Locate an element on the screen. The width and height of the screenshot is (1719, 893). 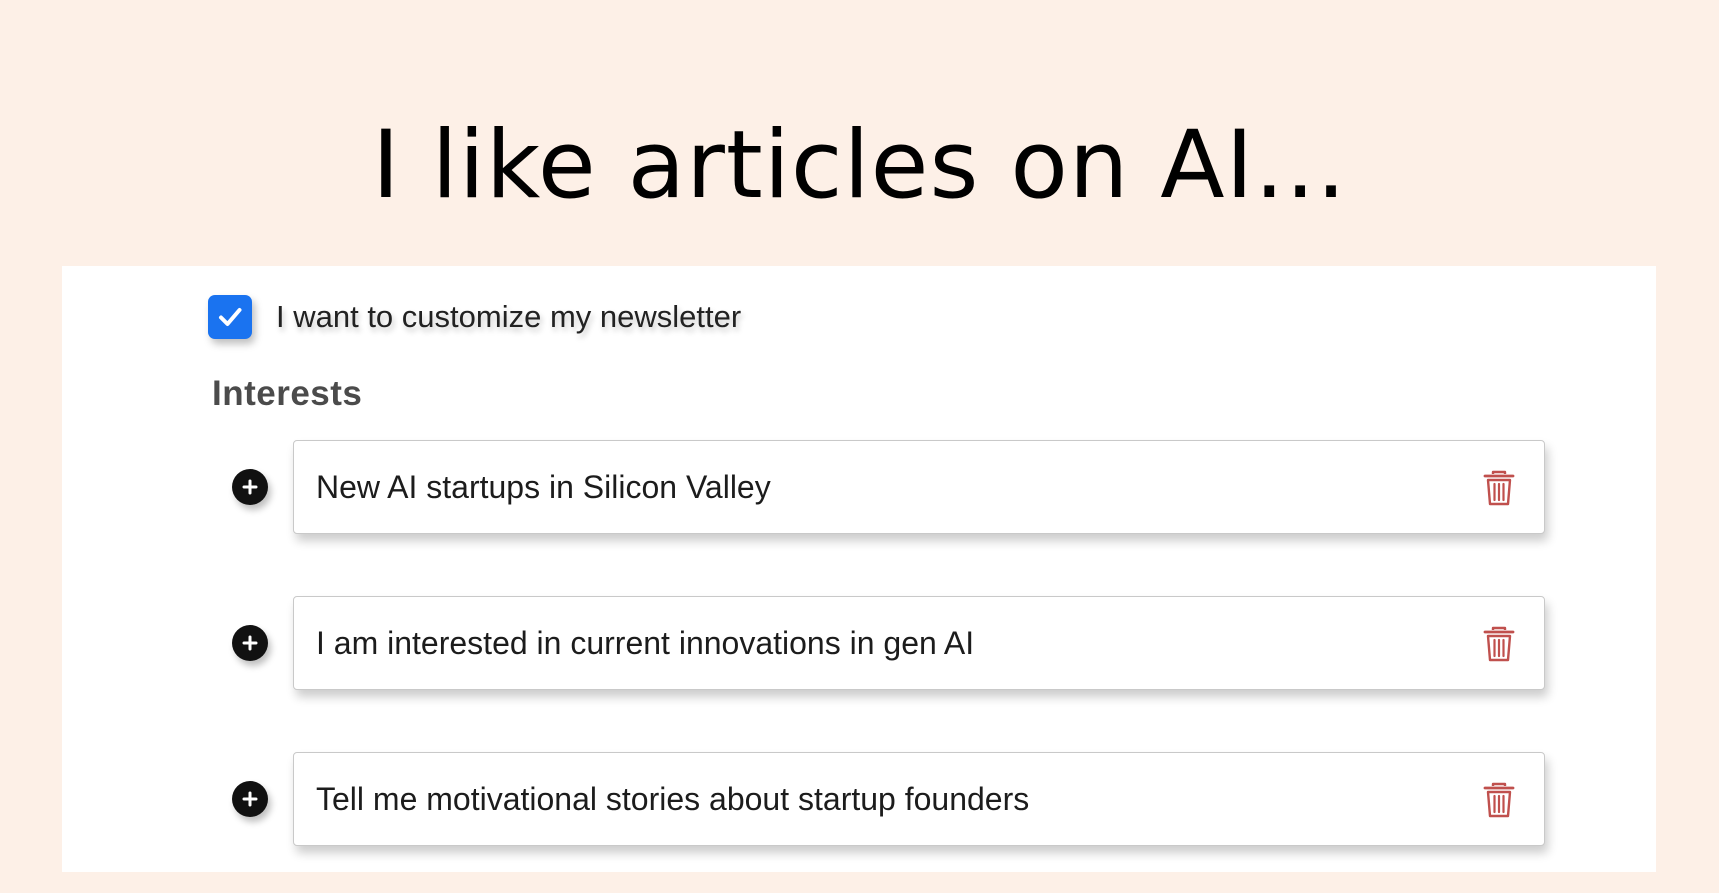
customize-newsletter-checkbox is located at coordinates (230, 317).